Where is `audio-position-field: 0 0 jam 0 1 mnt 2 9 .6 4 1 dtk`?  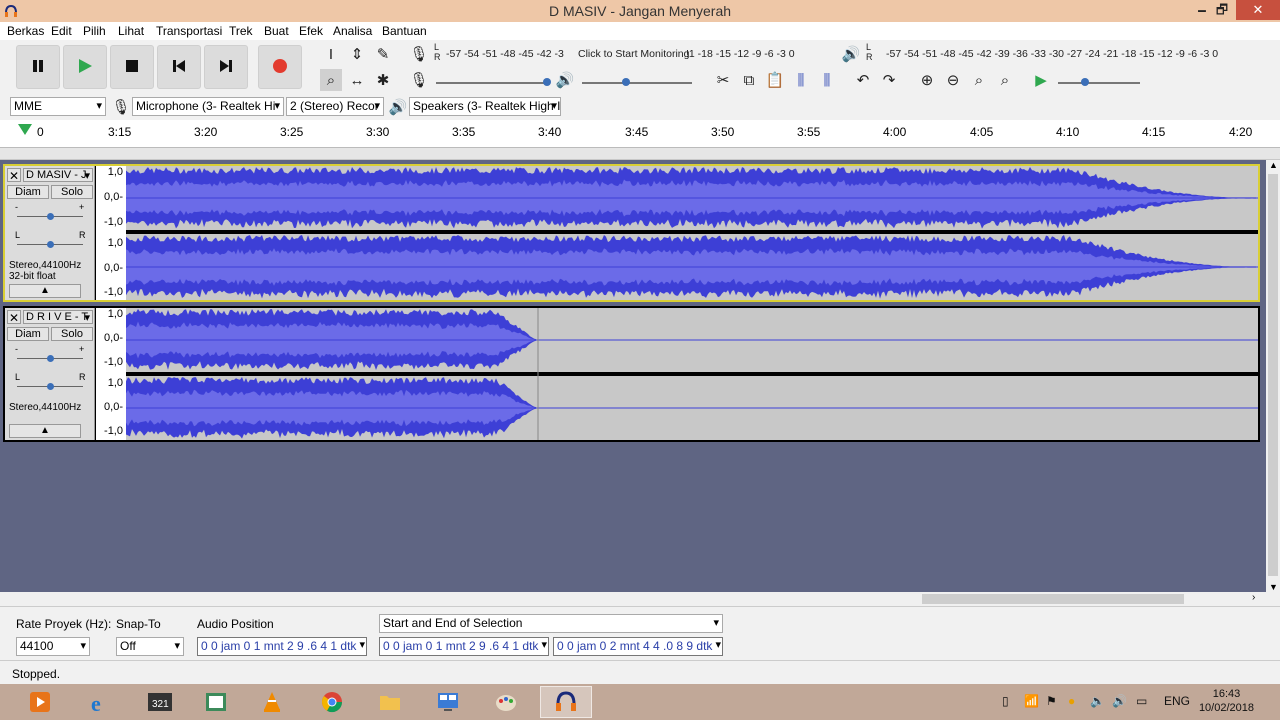
audio-position-field: 0 0 jam 0 1 mnt 2 9 .6 4 1 dtk is located at coordinates (282, 646).